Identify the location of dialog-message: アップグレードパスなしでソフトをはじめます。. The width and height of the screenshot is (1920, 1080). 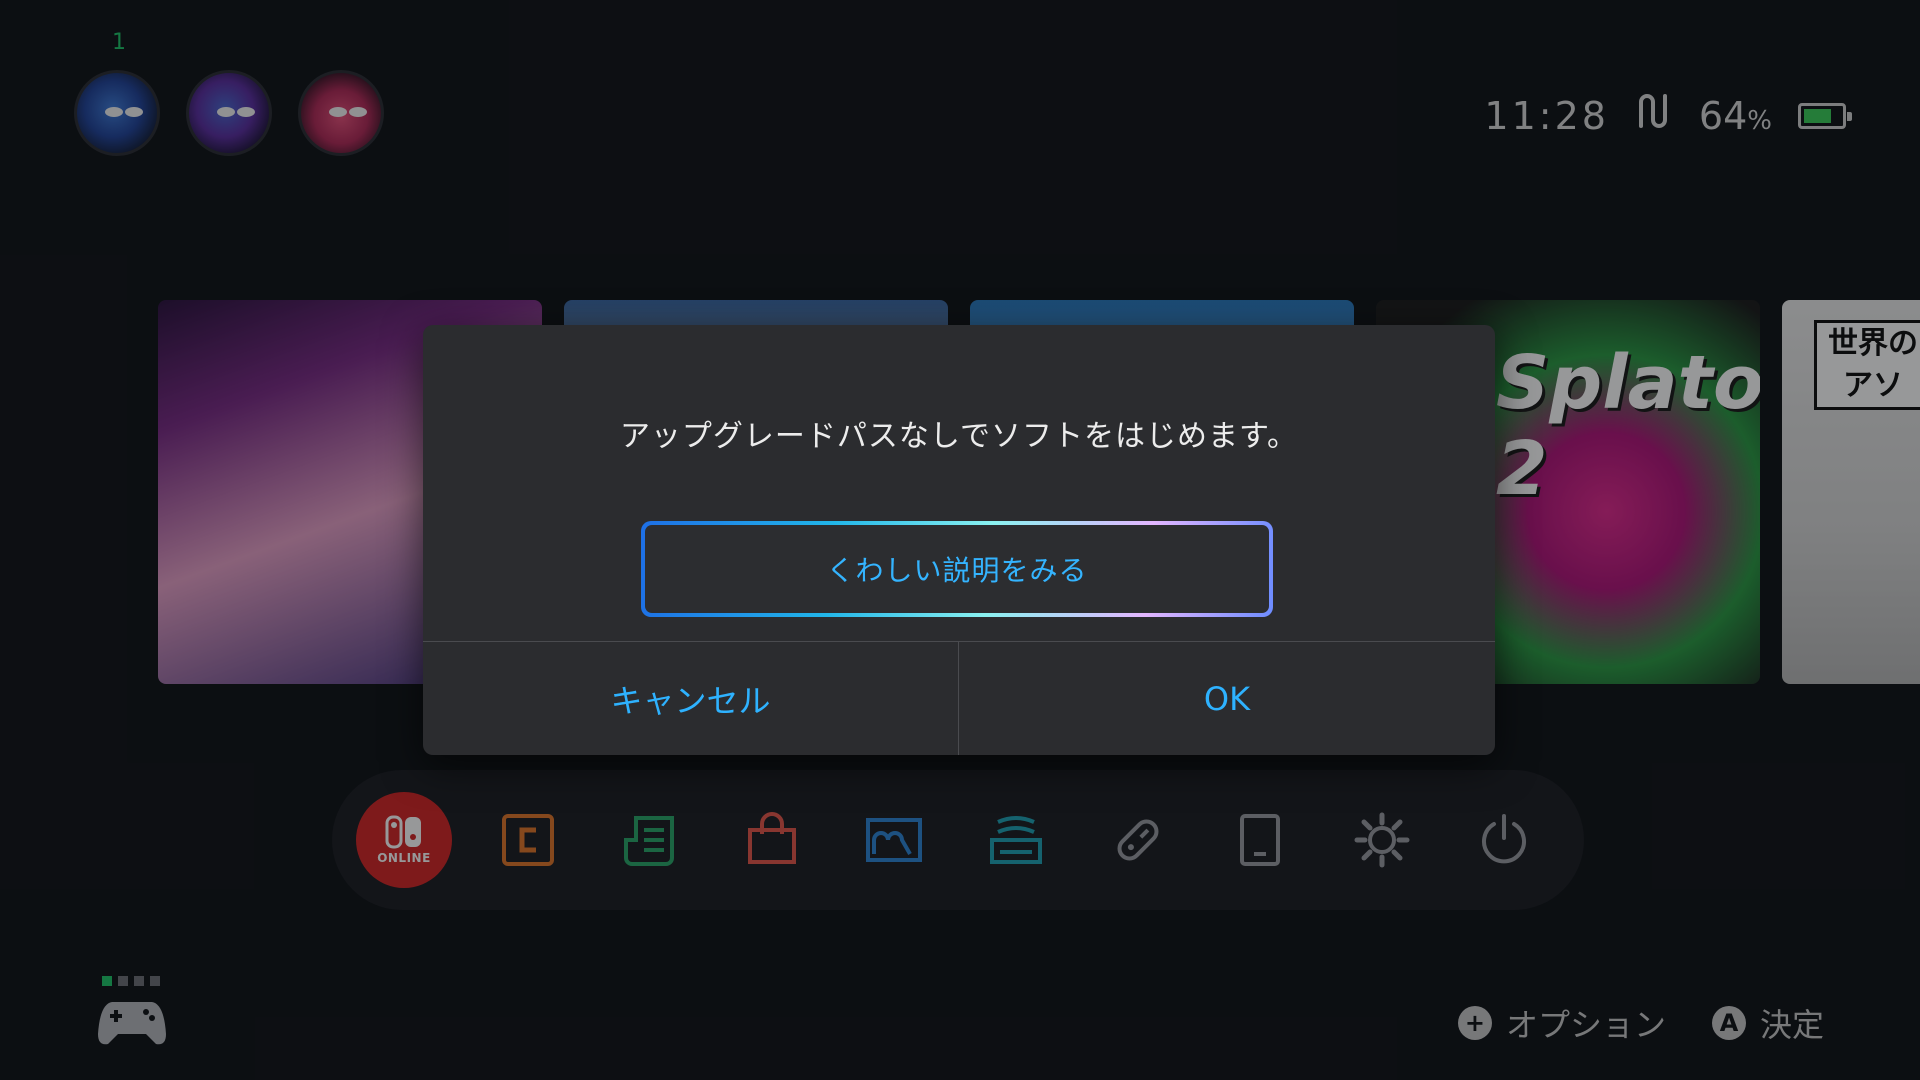
(959, 436).